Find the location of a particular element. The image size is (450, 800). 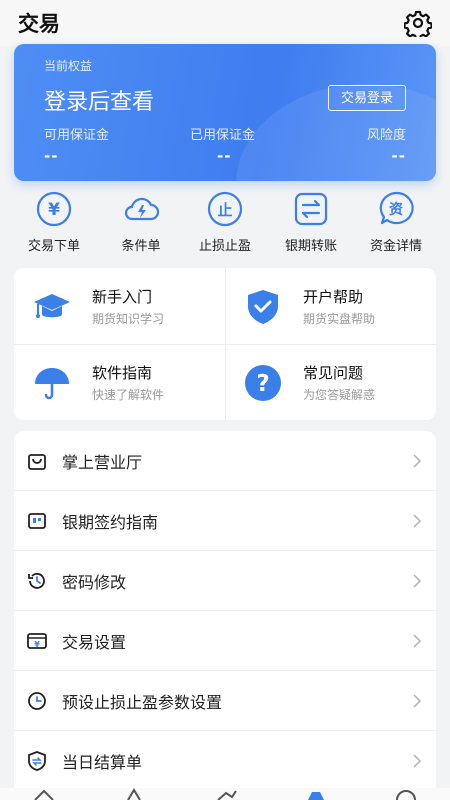

menu-label: 掌上营业厅 is located at coordinates (102, 462).